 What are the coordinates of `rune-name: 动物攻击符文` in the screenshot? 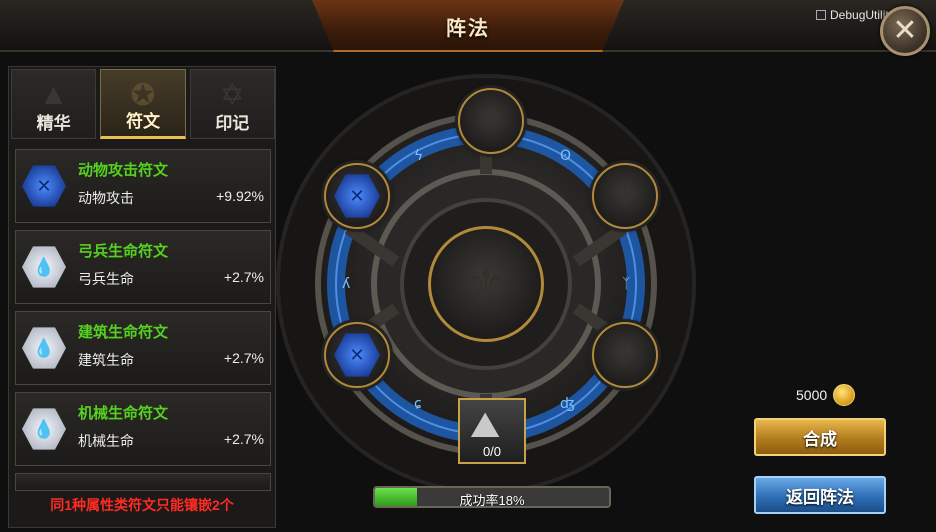 It's located at (123, 170).